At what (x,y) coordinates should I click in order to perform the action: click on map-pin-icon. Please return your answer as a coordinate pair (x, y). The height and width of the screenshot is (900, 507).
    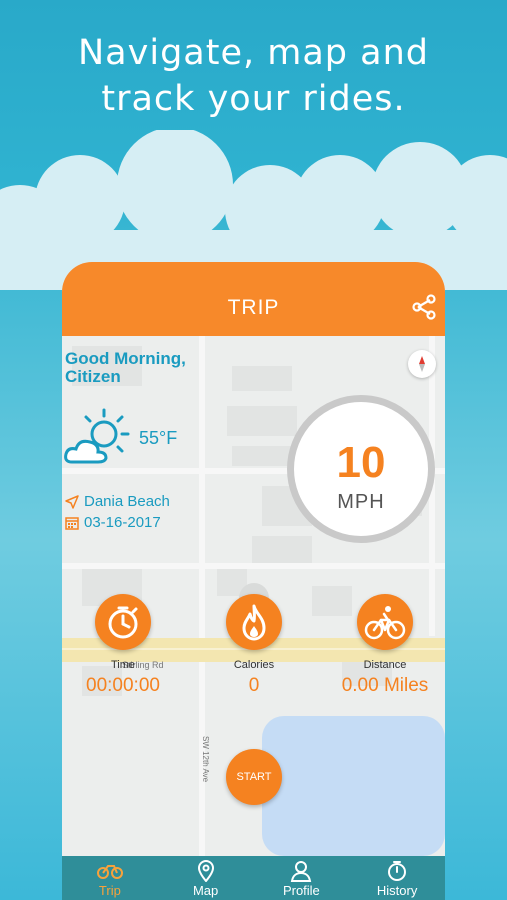
    Looking at the image, I should click on (205, 871).